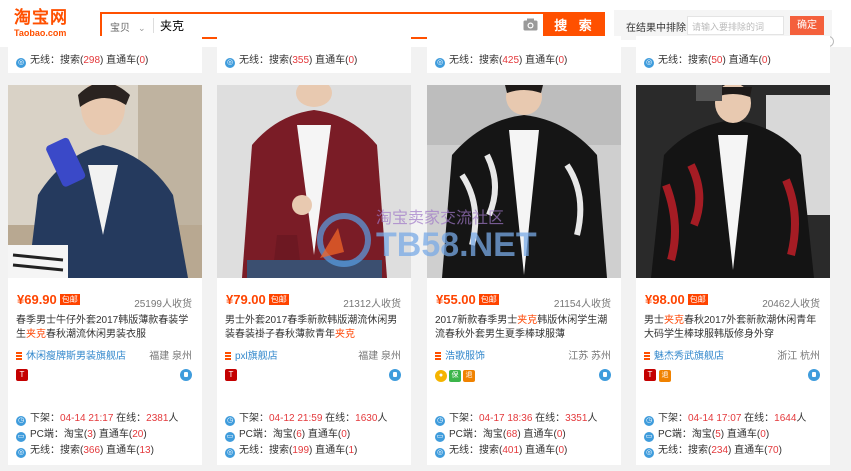 Image resolution: width=851 pixels, height=471 pixels. I want to click on sales-count: 20462人收货, so click(791, 304).